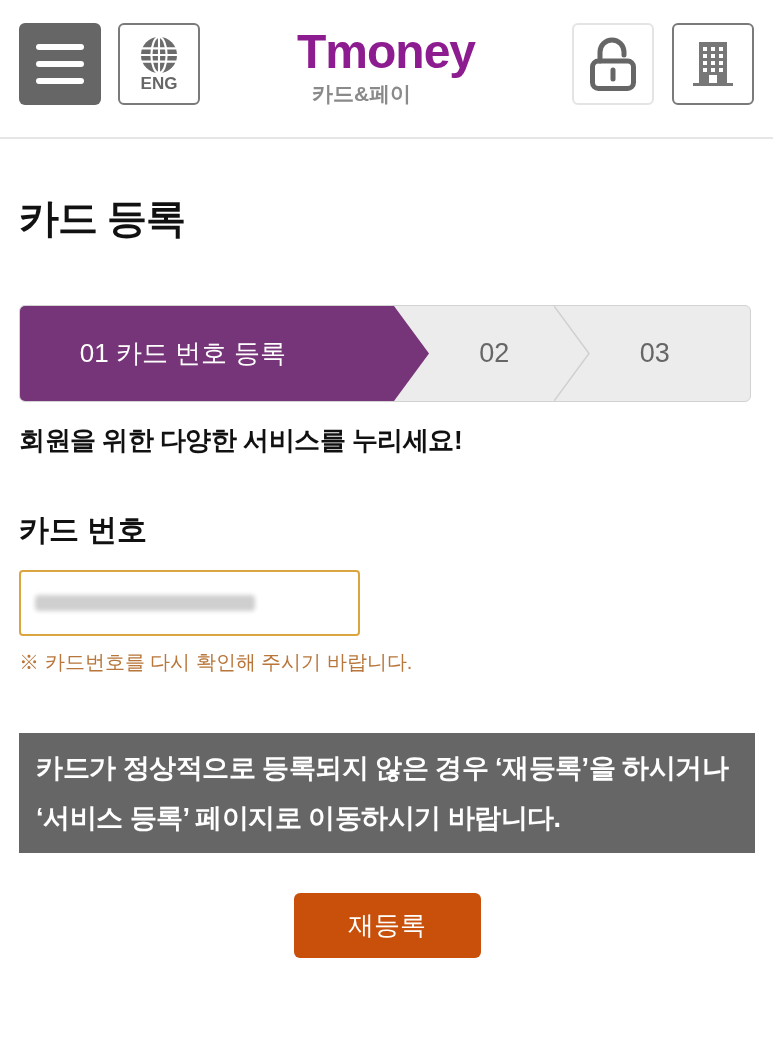 The height and width of the screenshot is (1063, 773). Describe the element at coordinates (362, 94) in the screenshot. I see `logo-subtitle: 카드&페이` at that location.